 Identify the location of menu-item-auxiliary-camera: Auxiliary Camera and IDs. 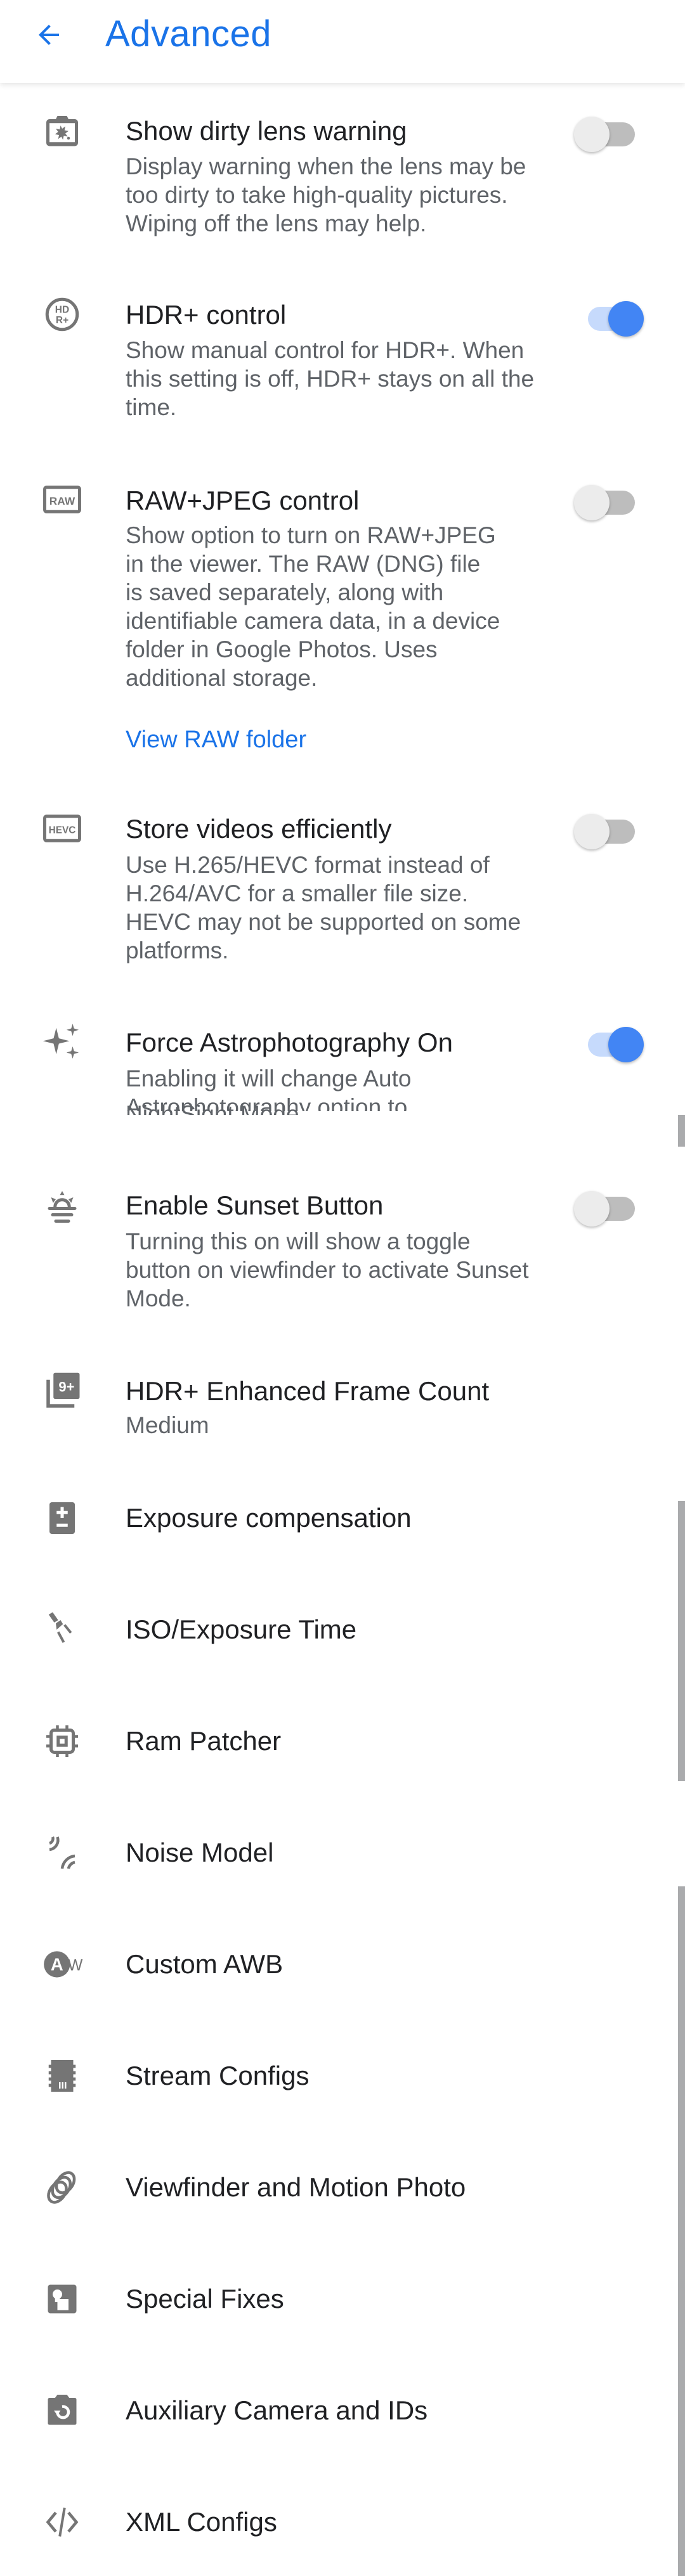
(342, 2410).